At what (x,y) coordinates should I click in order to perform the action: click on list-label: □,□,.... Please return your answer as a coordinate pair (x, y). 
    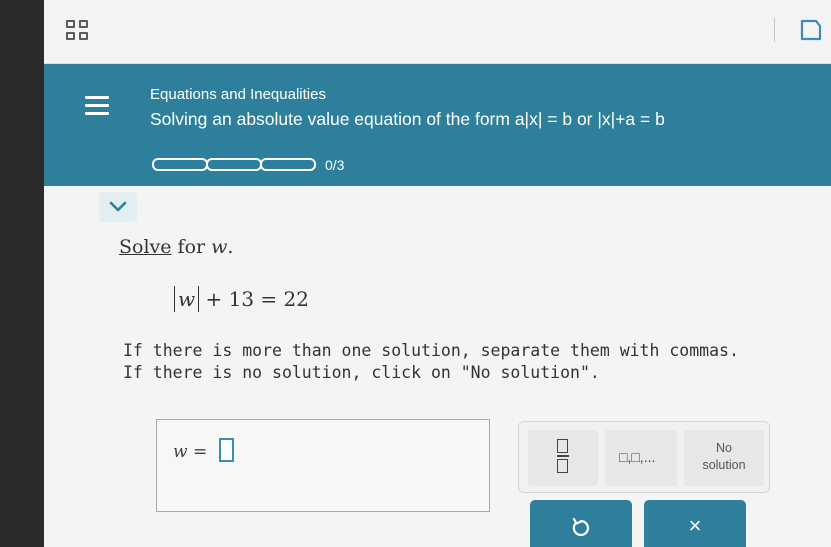
    Looking at the image, I should click on (637, 457).